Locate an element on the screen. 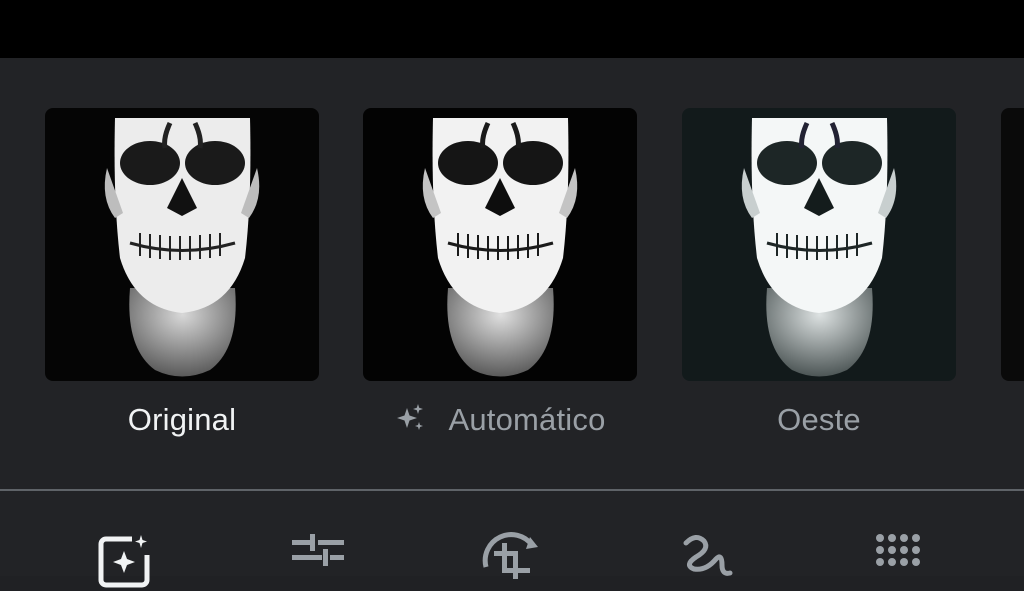  filter-label-auto: Automático is located at coordinates (500, 420).